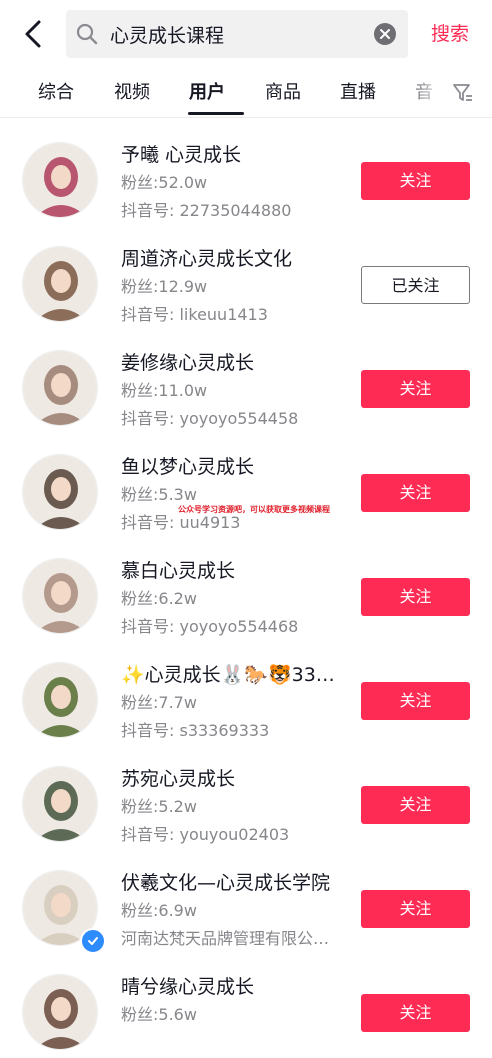  Describe the element at coordinates (93, 941) in the screenshot. I see `verified-badge-icon` at that location.